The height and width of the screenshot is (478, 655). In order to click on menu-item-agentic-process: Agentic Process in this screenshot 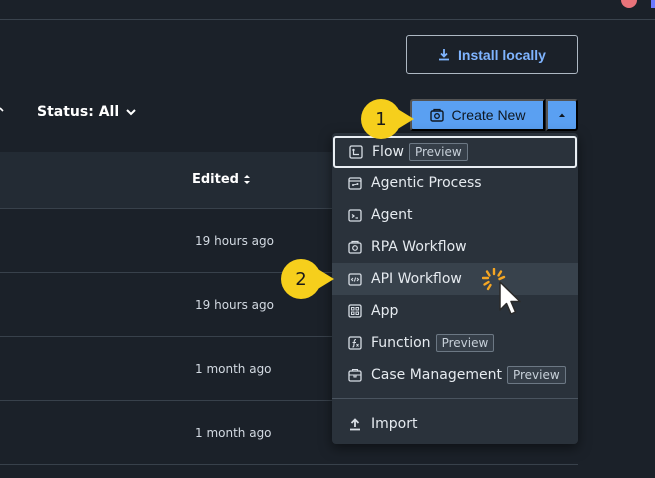, I will do `click(455, 183)`.